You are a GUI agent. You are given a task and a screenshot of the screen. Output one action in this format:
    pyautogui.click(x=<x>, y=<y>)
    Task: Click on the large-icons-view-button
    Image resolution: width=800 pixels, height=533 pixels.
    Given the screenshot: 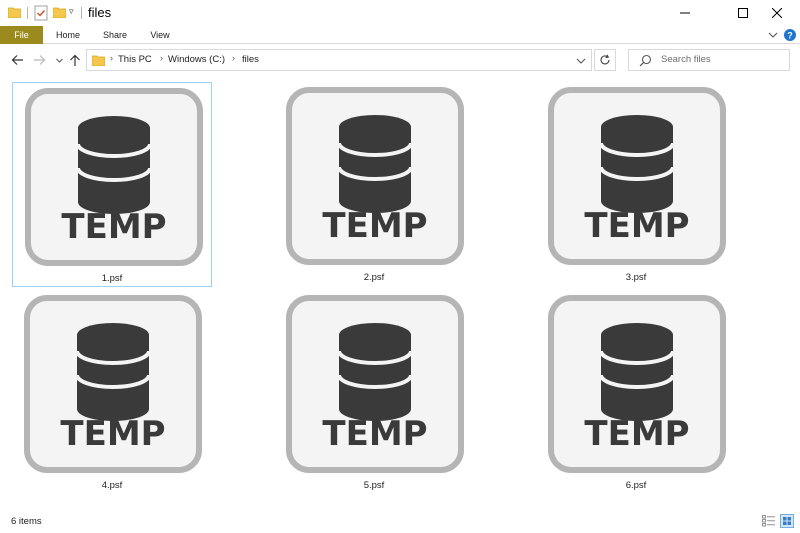 What is the action you would take?
    pyautogui.click(x=787, y=521)
    